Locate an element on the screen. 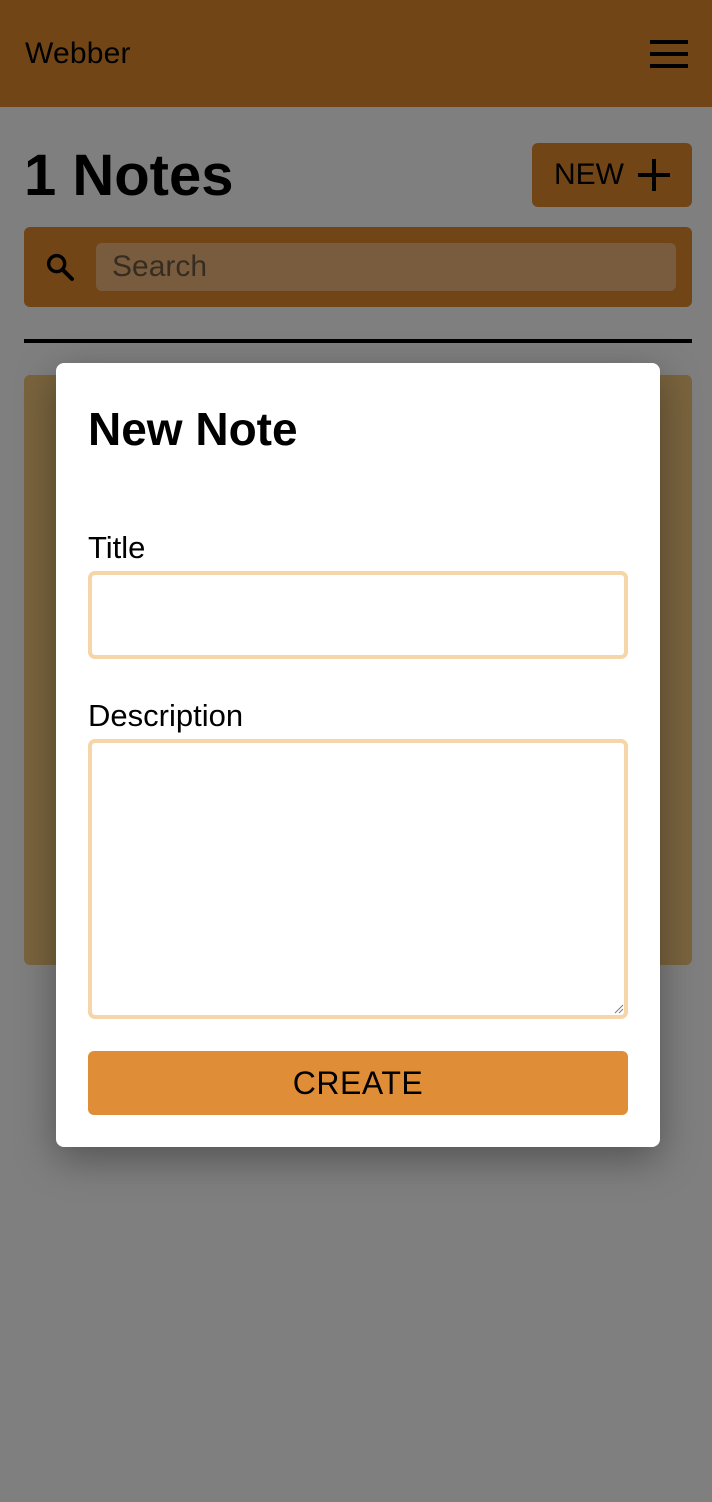 This screenshot has width=712, height=1502. title-input is located at coordinates (358, 615).